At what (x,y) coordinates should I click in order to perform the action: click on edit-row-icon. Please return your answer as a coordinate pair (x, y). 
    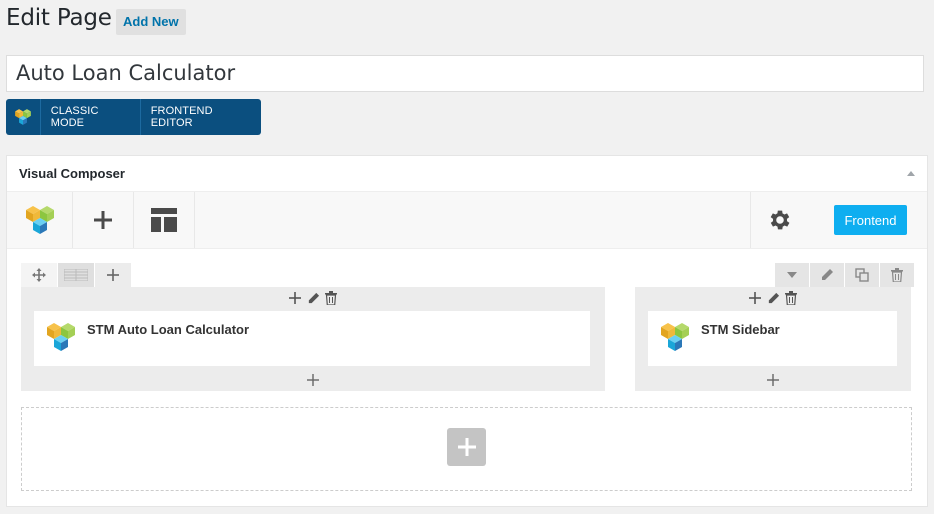
    Looking at the image, I should click on (827, 275).